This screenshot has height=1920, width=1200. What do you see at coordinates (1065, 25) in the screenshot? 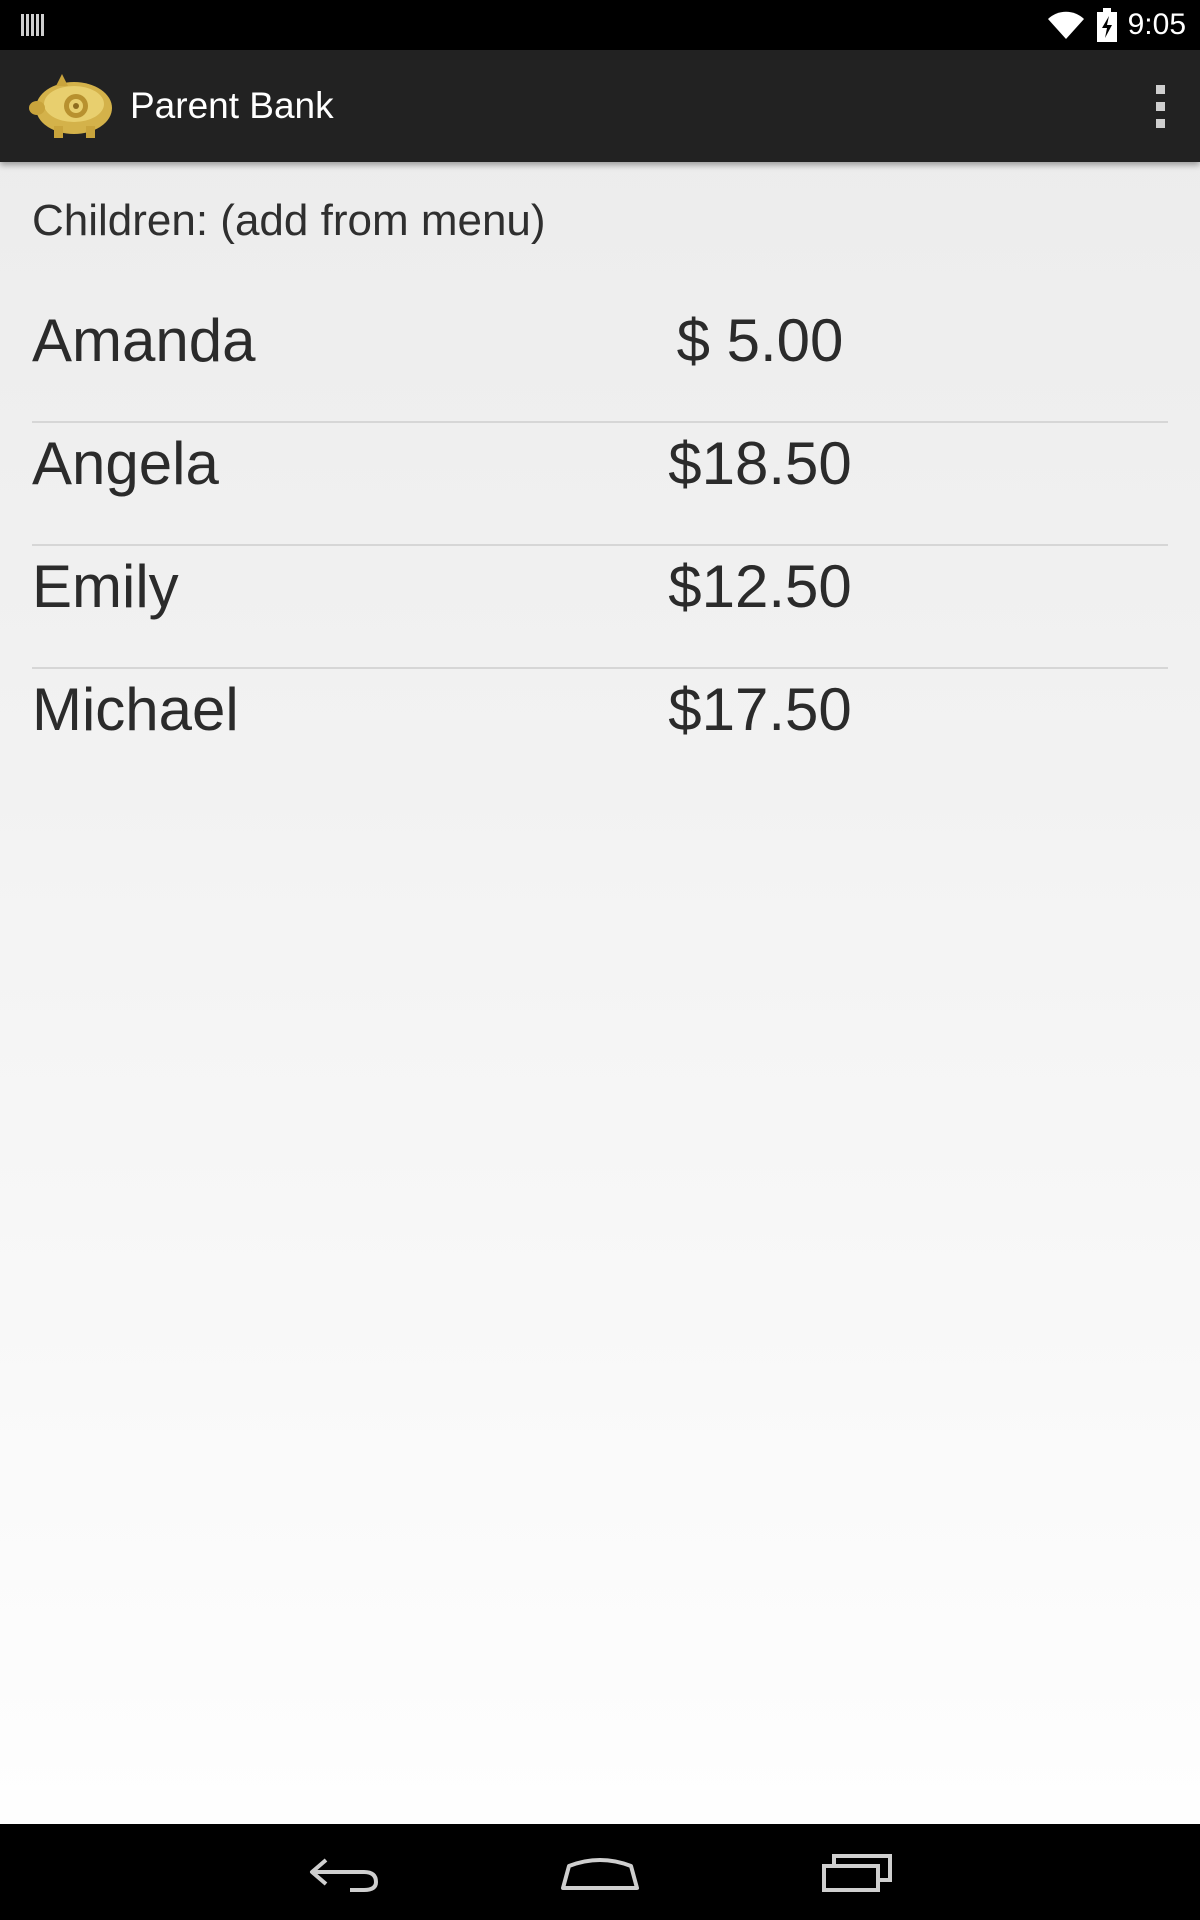
I see `wifi-icon` at bounding box center [1065, 25].